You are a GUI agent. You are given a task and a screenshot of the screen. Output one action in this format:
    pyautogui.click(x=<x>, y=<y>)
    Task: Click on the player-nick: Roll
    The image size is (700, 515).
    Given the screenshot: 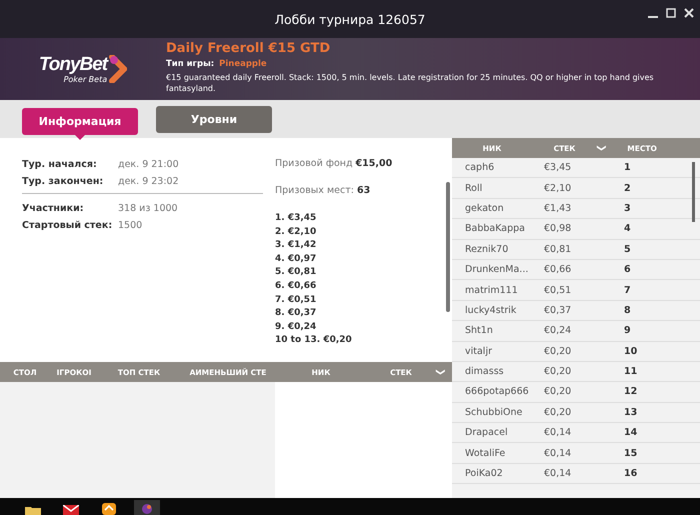 What is the action you would take?
    pyautogui.click(x=474, y=188)
    